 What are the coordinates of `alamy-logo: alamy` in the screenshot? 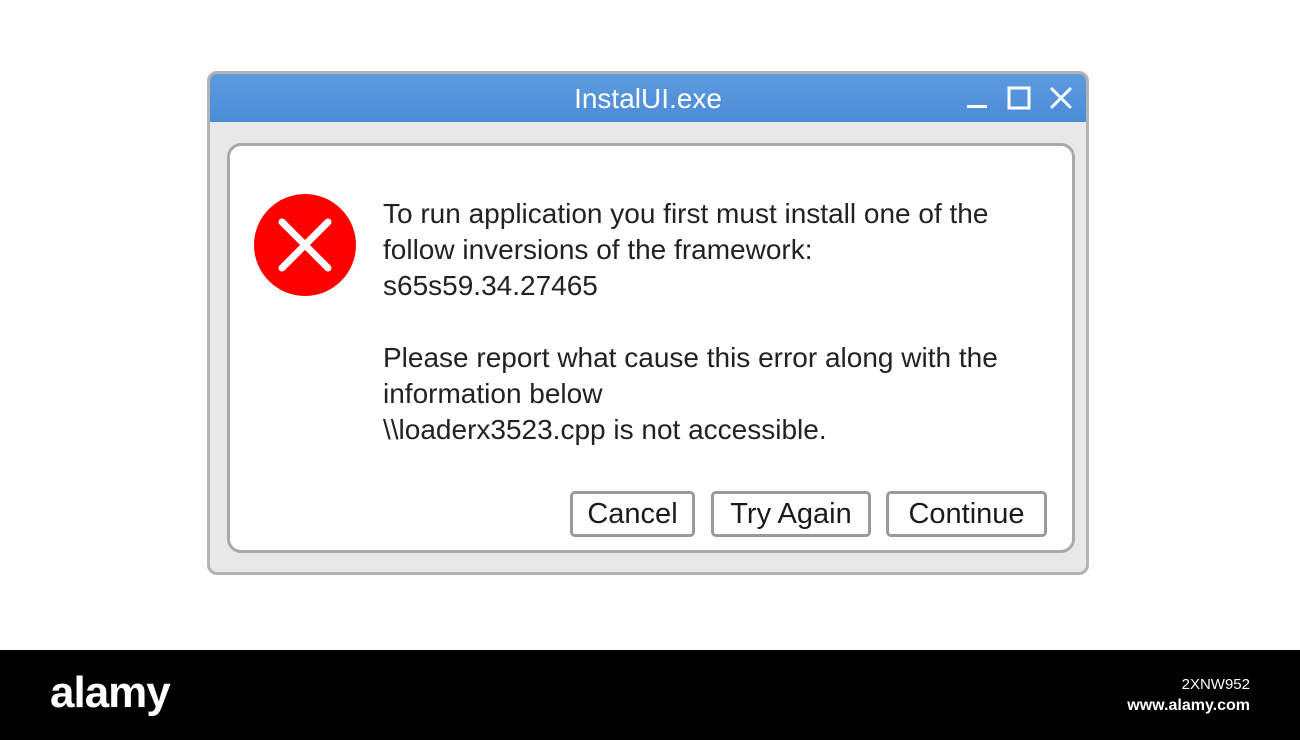 It's located at (110, 692).